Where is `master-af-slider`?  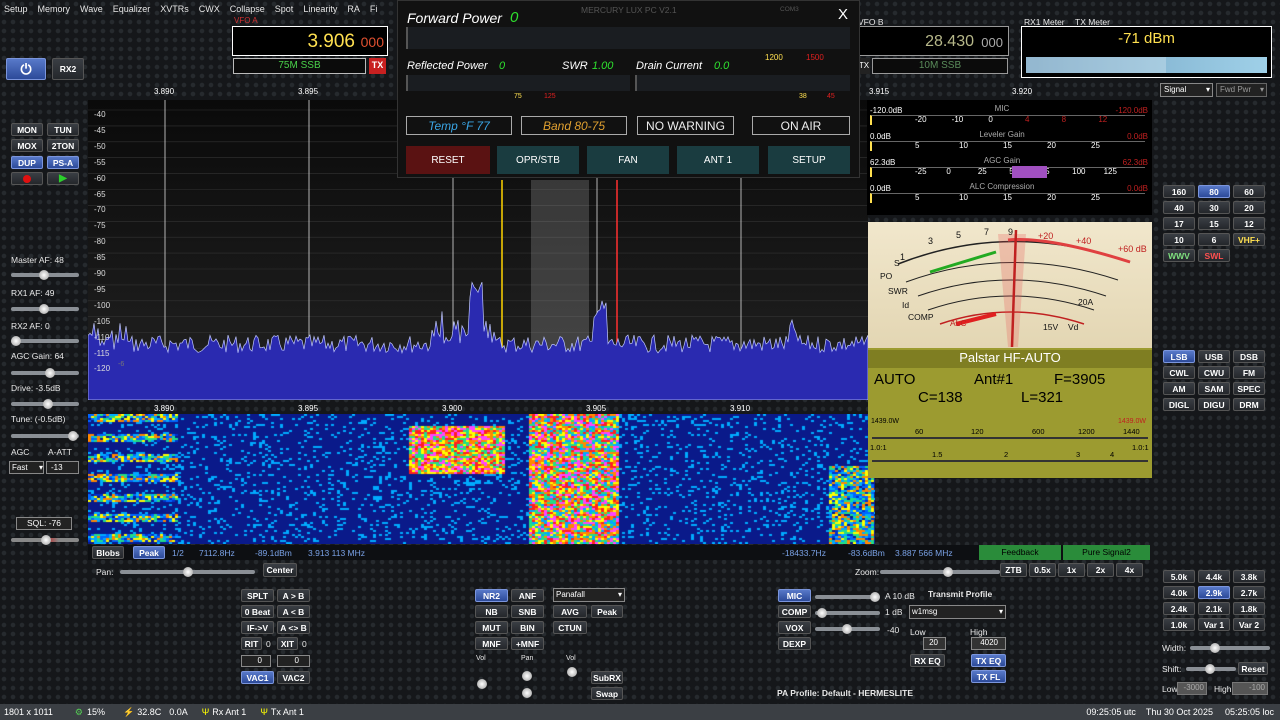
master-af-slider is located at coordinates (45, 275).